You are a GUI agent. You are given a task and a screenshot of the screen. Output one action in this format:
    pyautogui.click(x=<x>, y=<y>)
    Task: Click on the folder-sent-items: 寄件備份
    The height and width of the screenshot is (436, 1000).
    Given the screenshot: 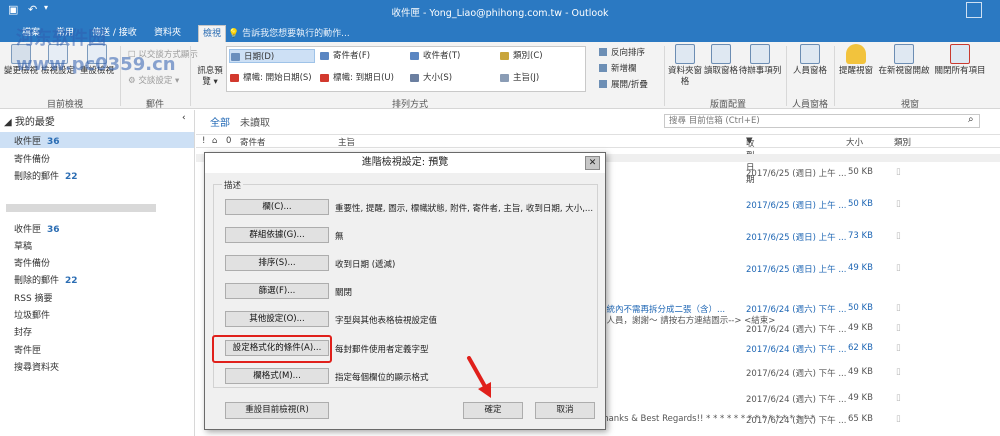 What is the action you would take?
    pyautogui.click(x=32, y=262)
    